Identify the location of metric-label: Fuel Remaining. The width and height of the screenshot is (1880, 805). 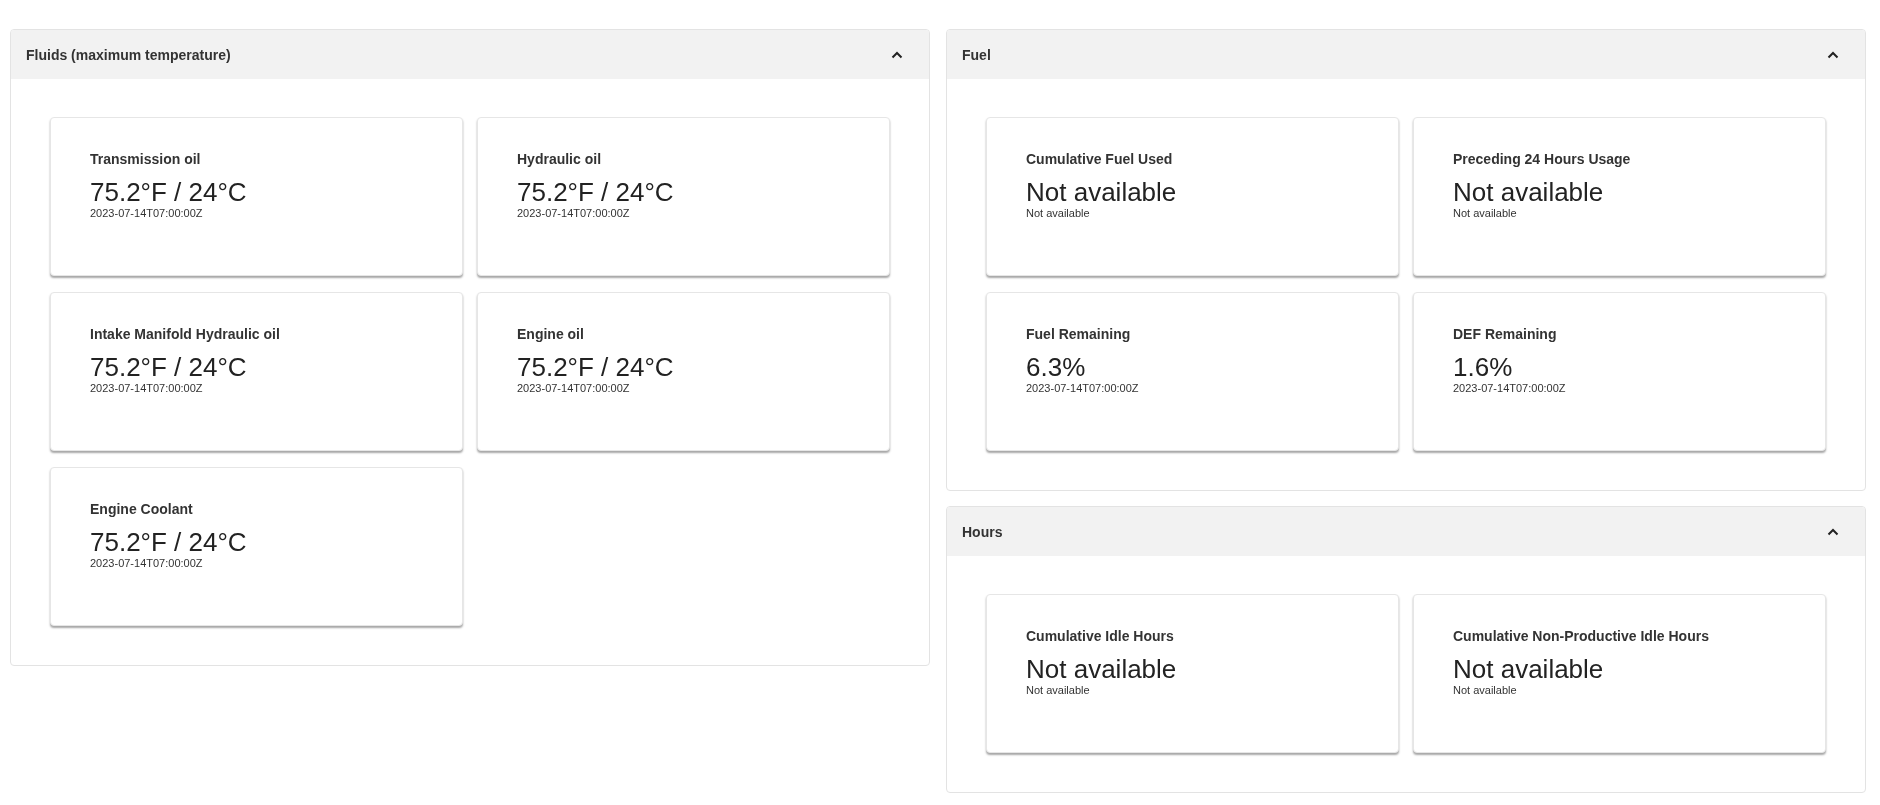
(1079, 334).